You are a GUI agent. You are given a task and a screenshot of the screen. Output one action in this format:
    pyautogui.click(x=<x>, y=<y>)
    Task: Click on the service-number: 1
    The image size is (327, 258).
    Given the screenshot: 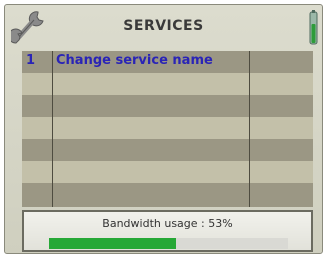 What is the action you would take?
    pyautogui.click(x=31, y=60)
    